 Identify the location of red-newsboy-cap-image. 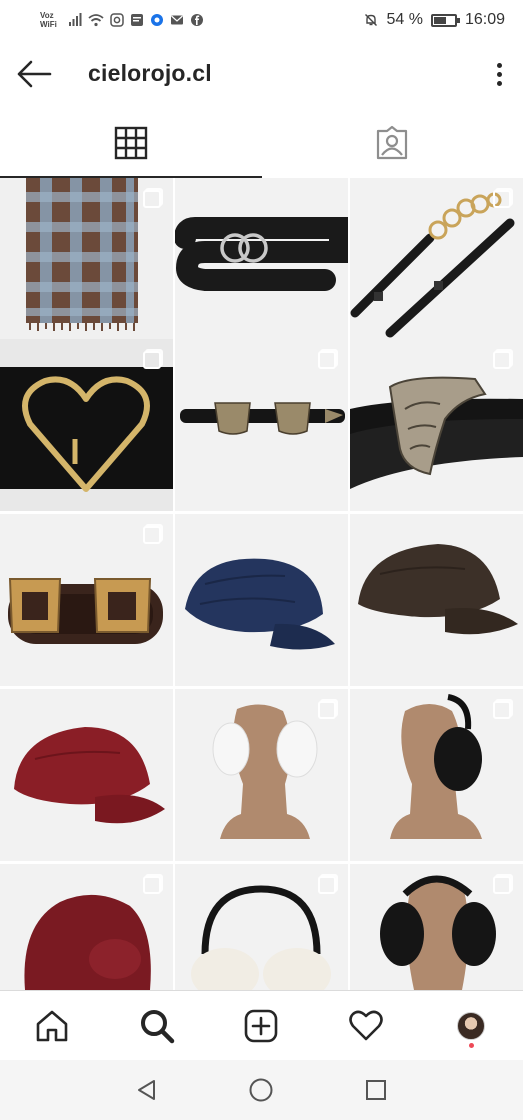
(86, 775).